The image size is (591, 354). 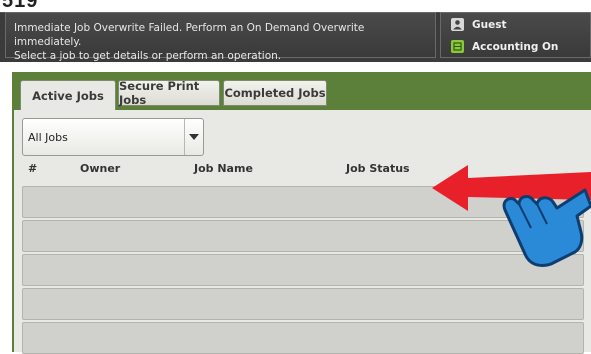 I want to click on job-filter-value: All Jobs, so click(x=48, y=137).